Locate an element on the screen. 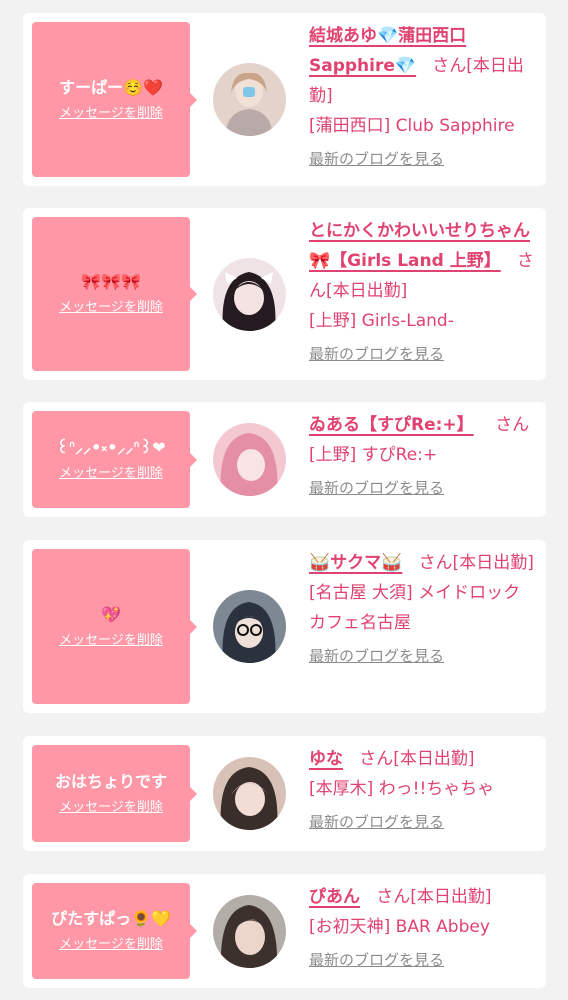  message-bubble: ぴたすぱっ🌻💛 メッセージを削除 is located at coordinates (114, 931).